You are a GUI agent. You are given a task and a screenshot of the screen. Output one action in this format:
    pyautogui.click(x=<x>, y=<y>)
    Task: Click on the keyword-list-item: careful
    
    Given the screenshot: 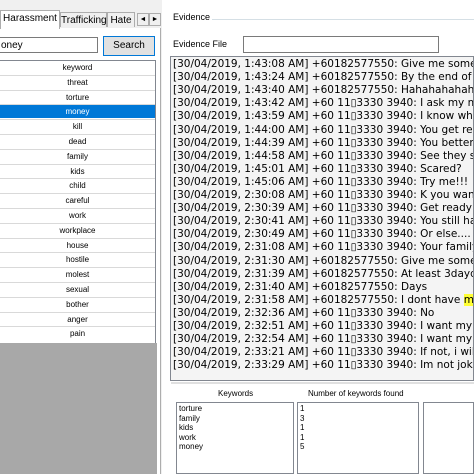 What is the action you would take?
    pyautogui.click(x=77, y=200)
    